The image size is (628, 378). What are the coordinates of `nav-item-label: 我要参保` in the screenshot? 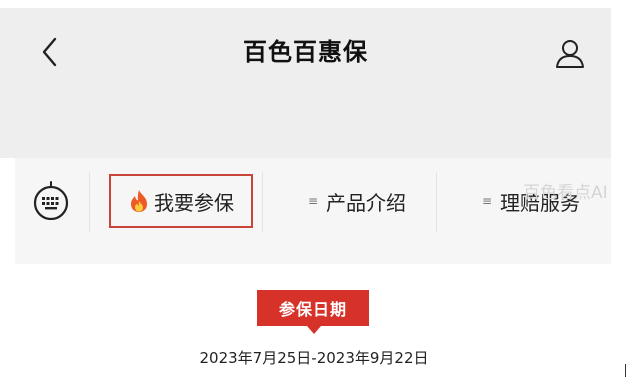 It's located at (194, 202).